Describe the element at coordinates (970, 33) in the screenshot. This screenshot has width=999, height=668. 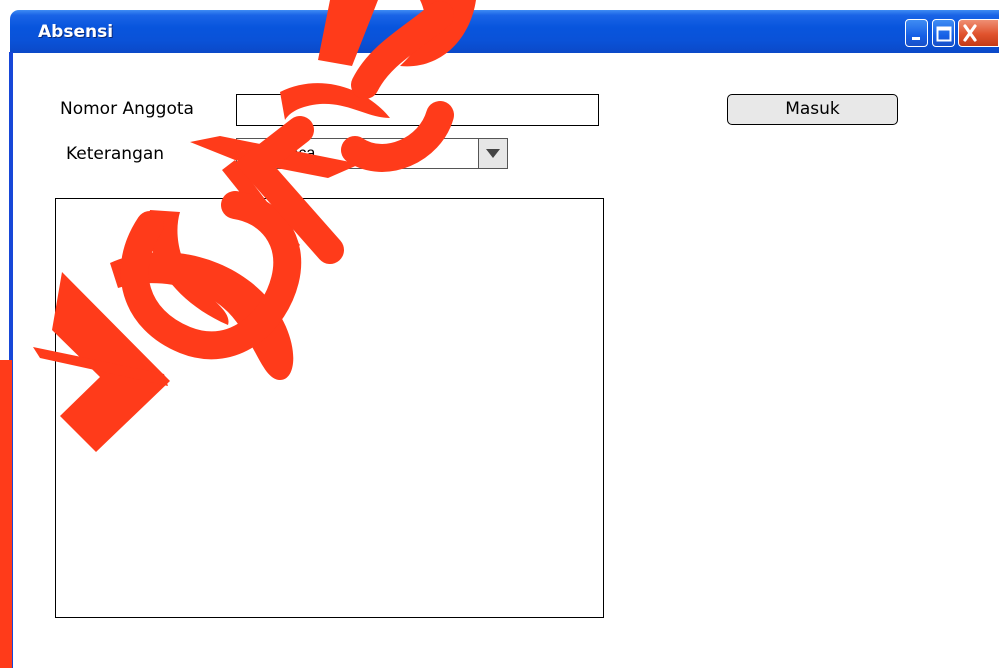
I see `close-icon` at that location.